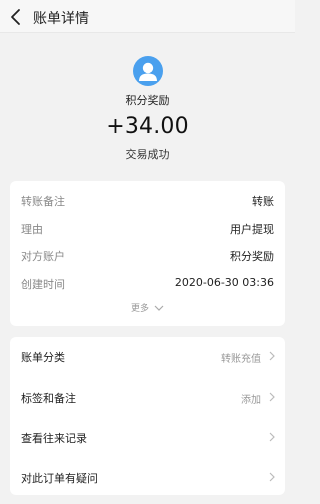 The height and width of the screenshot is (504, 320). I want to click on detail-value: 积分奖励, so click(252, 256).